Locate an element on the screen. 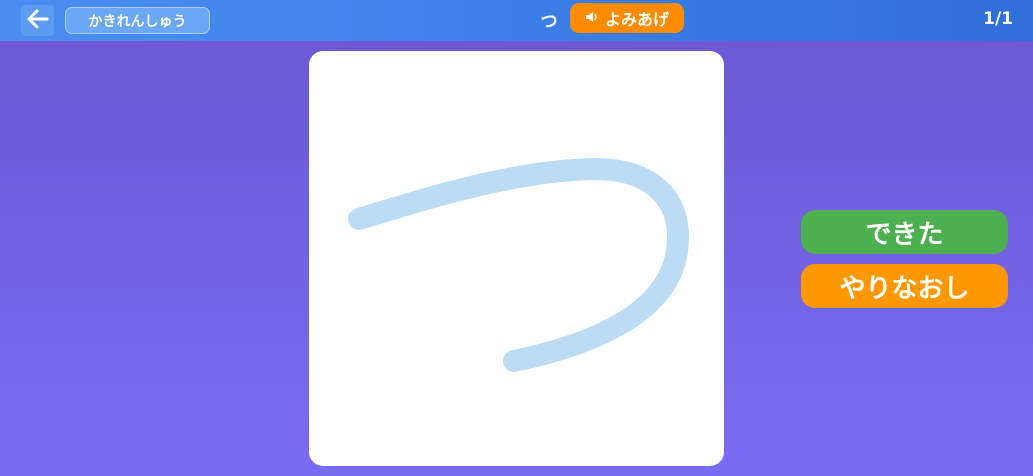  read-aloud-button: よみあげ is located at coordinates (627, 18).